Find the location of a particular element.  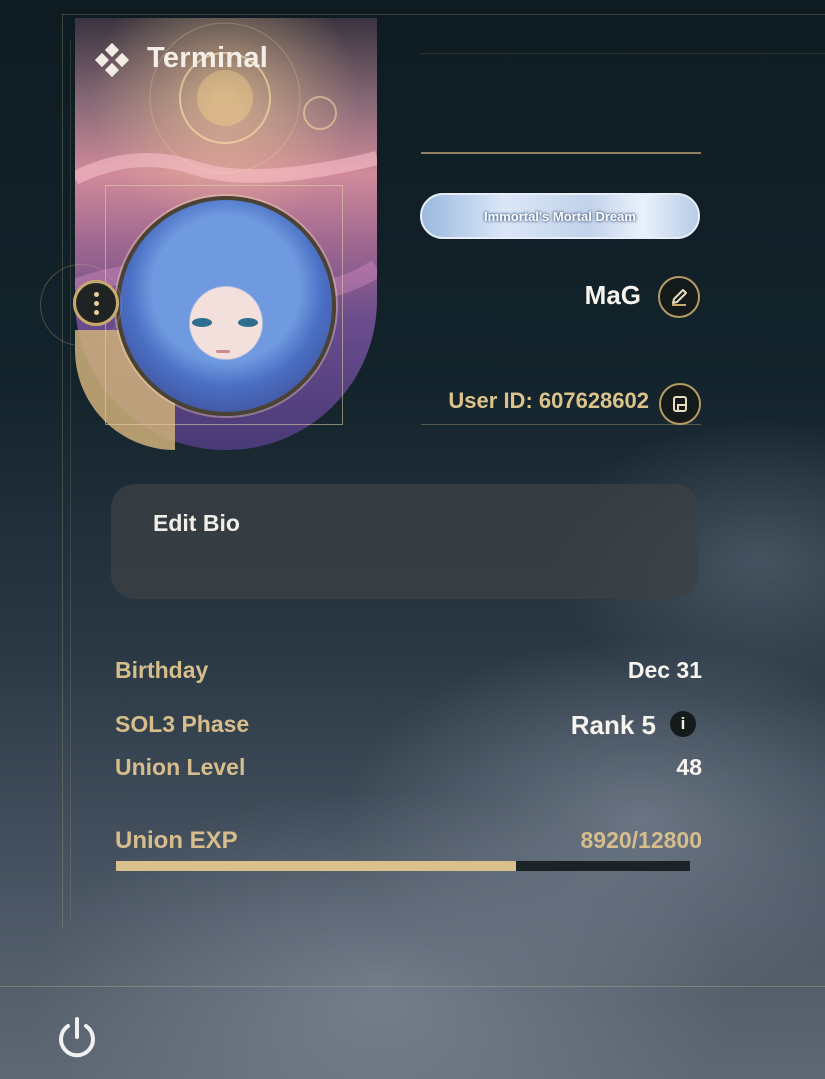

power-button is located at coordinates (77, 1037).